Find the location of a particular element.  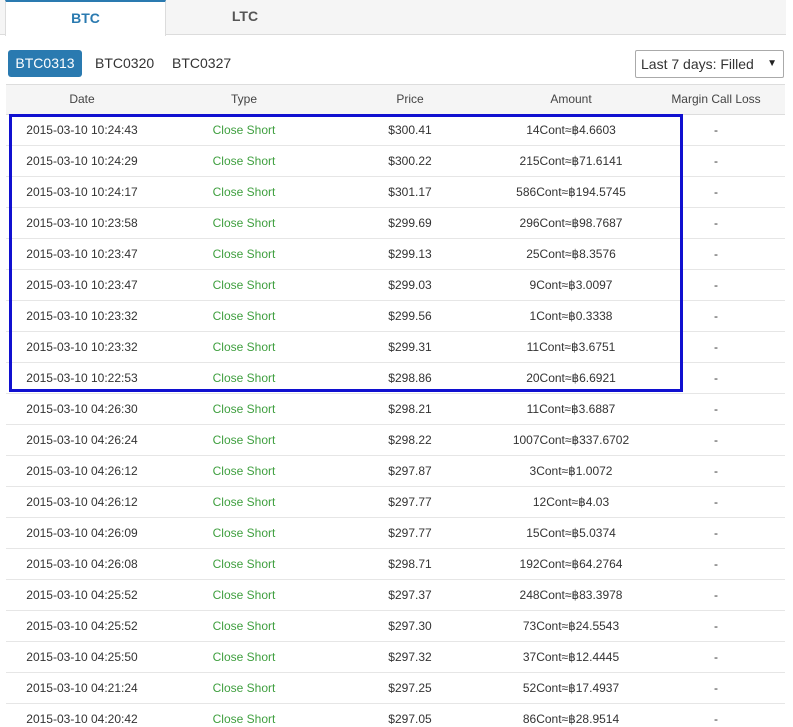

cell-amount: 14Cont≈฿4.6603 is located at coordinates (571, 130).